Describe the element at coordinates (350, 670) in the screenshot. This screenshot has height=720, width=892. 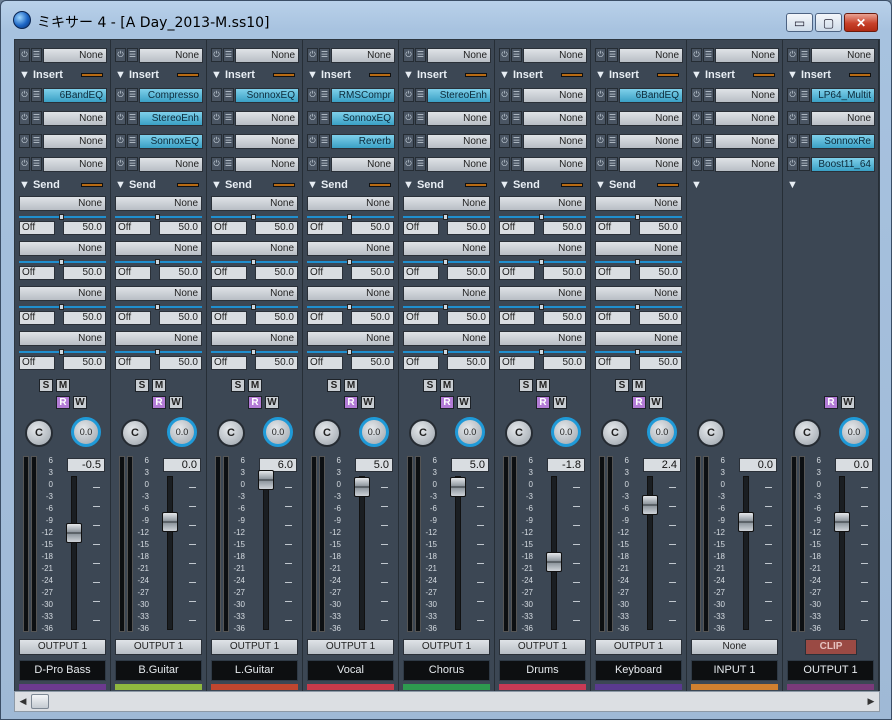
I see `channel-name: Vocal` at that location.